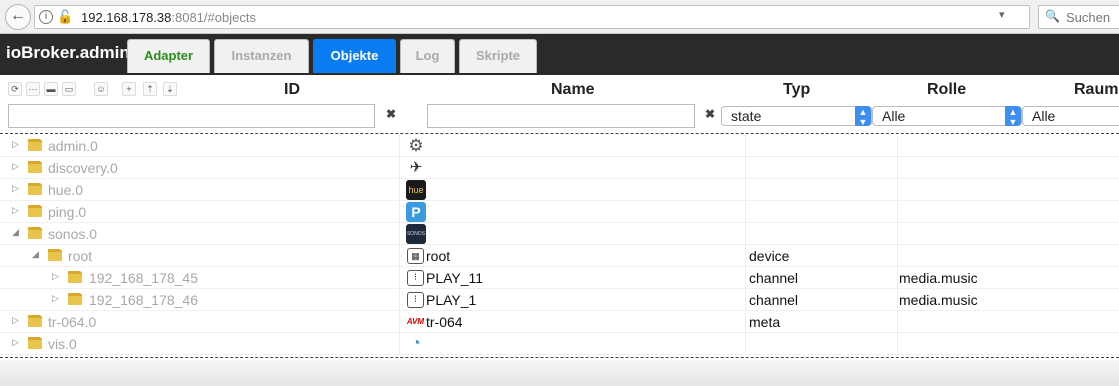  What do you see at coordinates (292, 90) in the screenshot?
I see `column-header-id: ID` at bounding box center [292, 90].